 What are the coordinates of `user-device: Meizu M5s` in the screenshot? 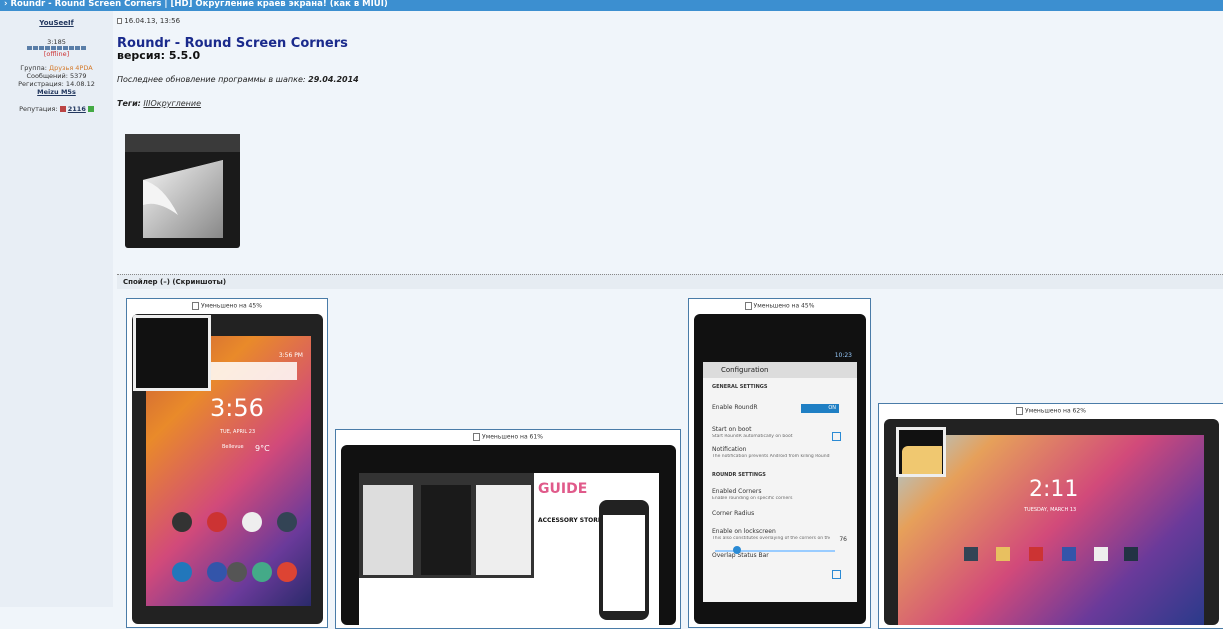 It's located at (56, 92).